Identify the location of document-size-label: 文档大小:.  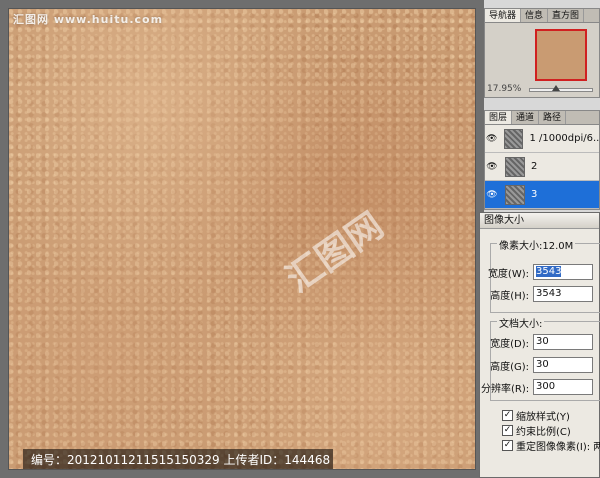
(521, 322).